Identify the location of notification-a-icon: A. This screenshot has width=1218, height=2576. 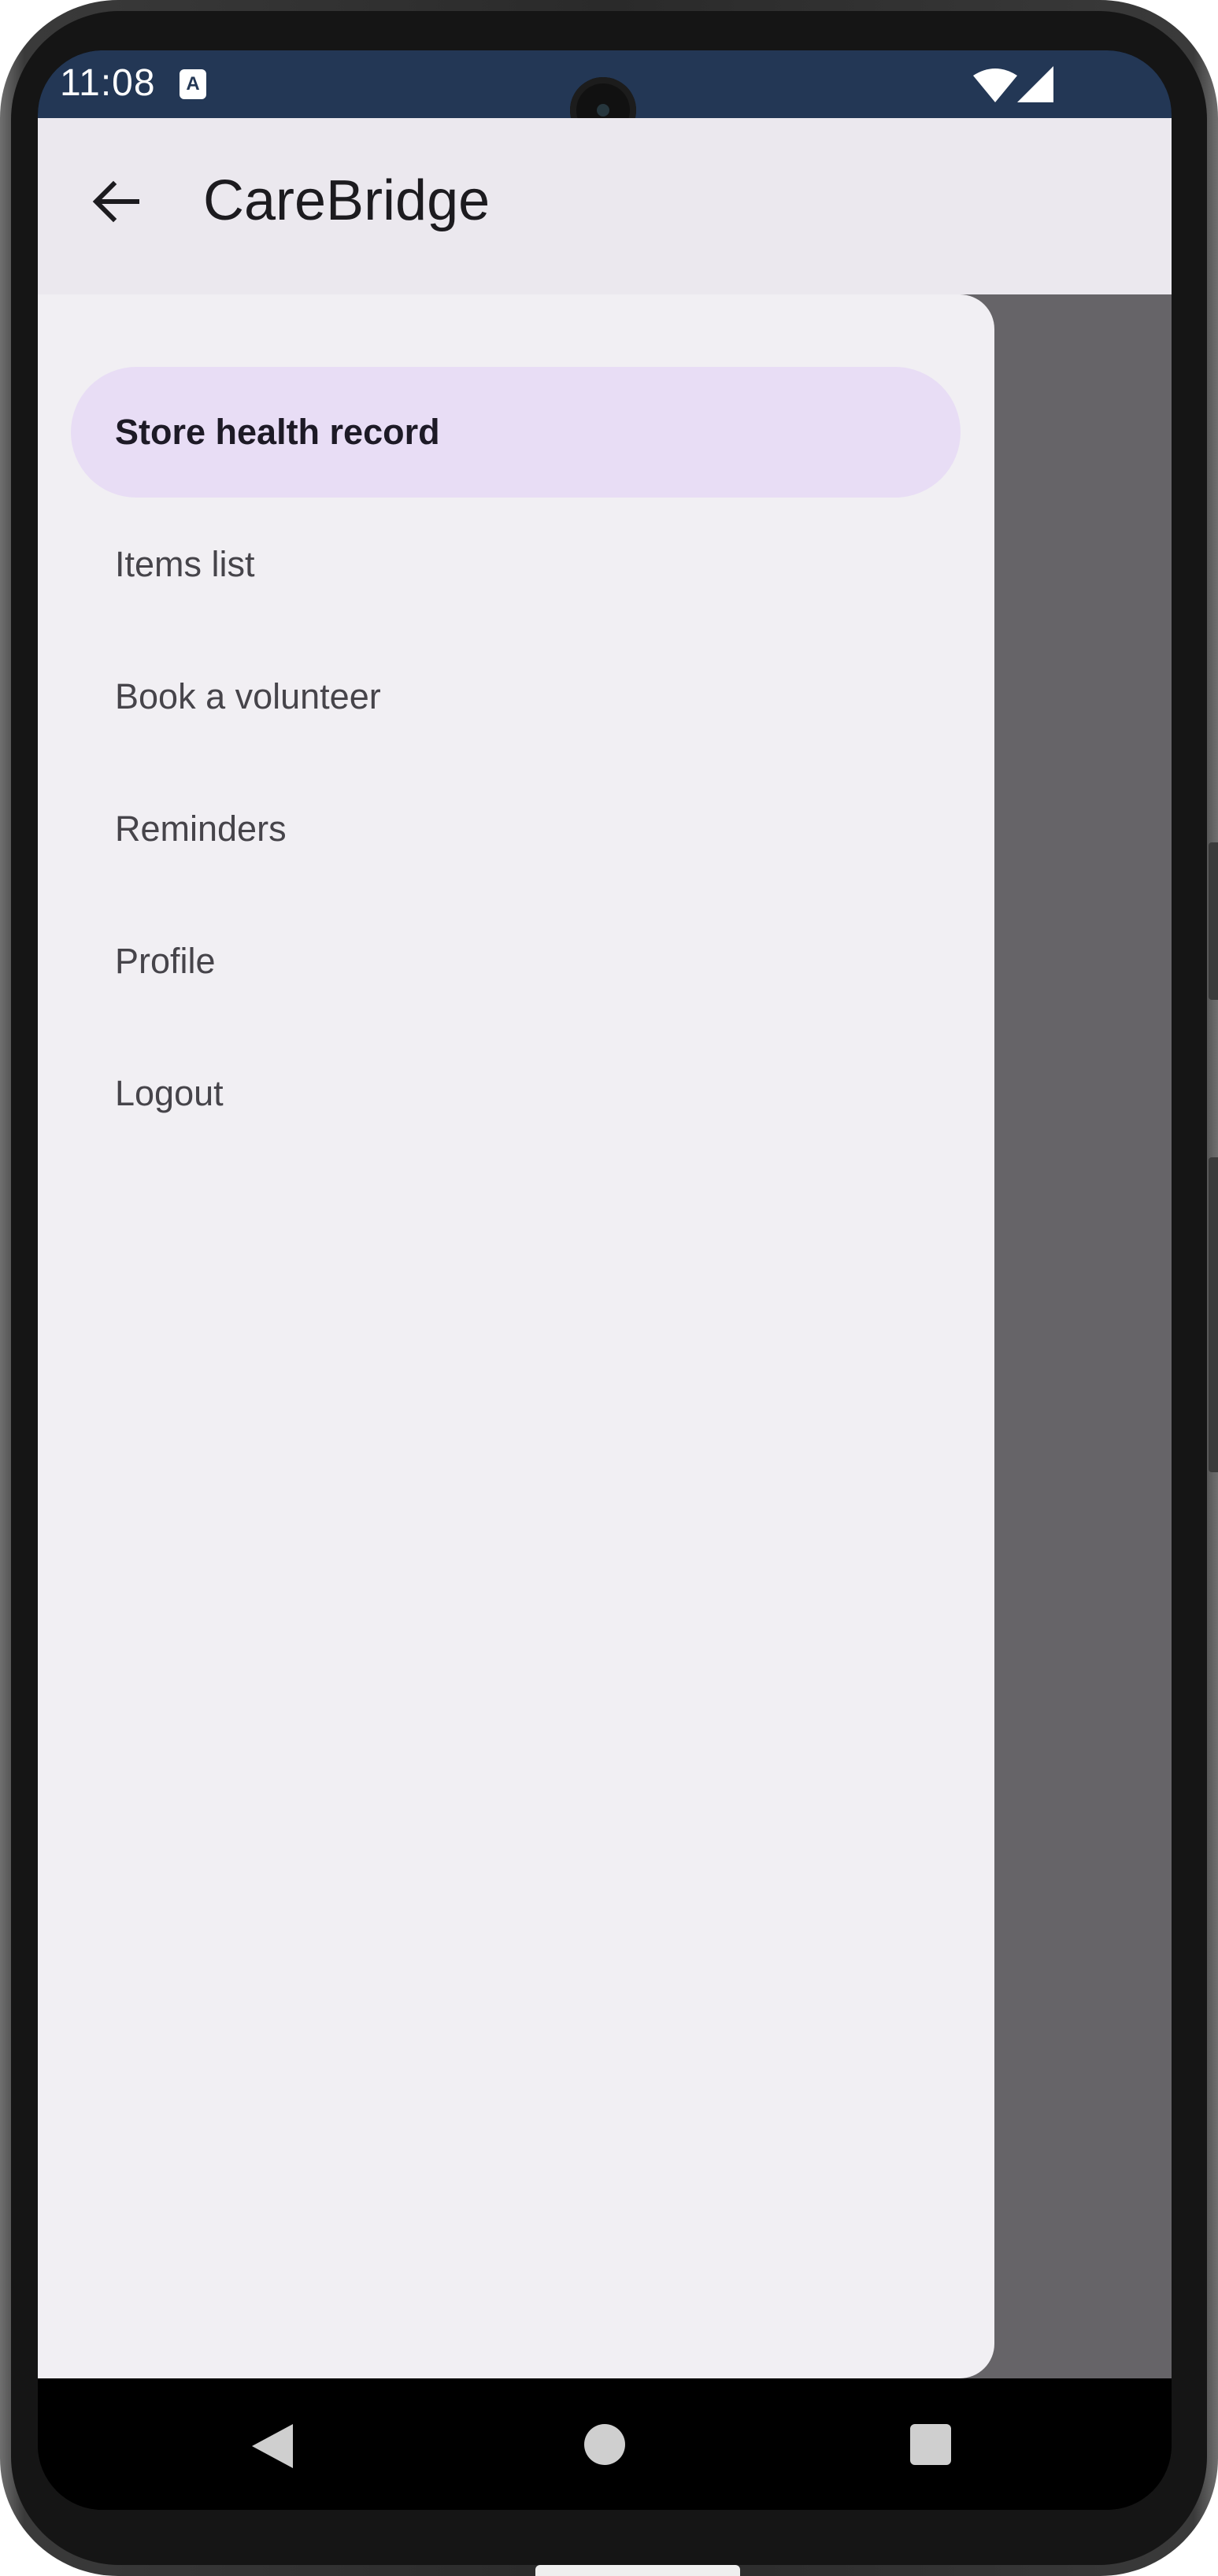
(193, 84).